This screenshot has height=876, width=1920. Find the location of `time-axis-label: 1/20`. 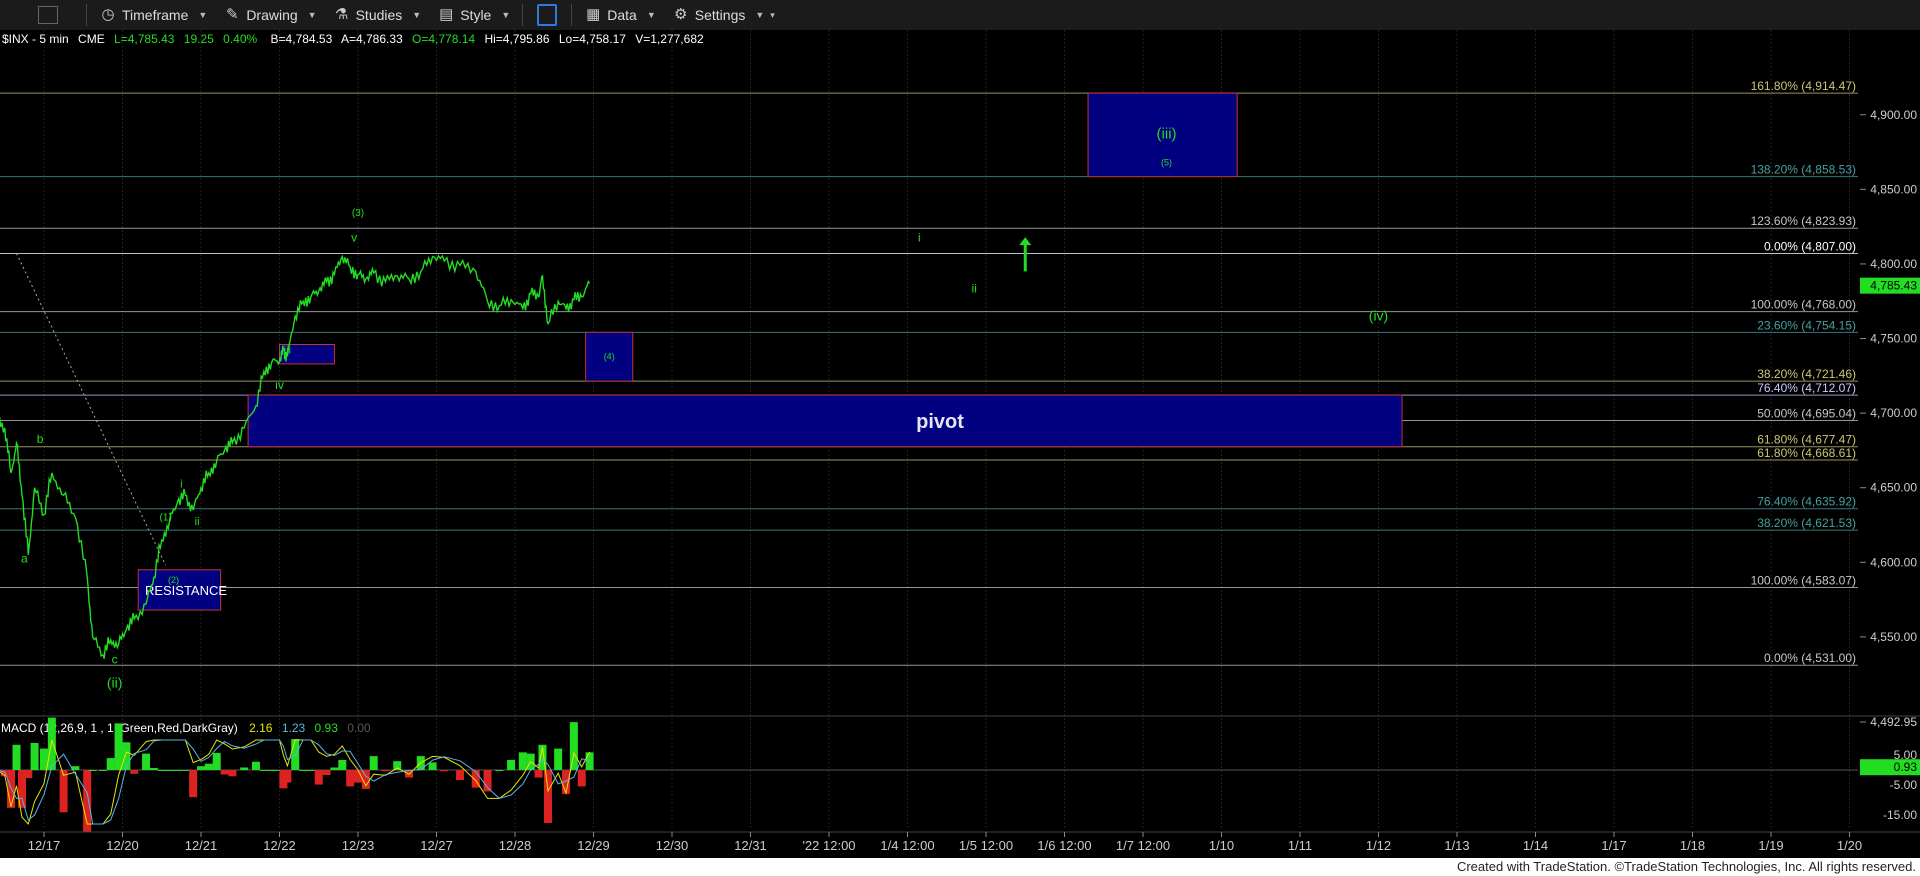

time-axis-label: 1/20 is located at coordinates (1849, 845).